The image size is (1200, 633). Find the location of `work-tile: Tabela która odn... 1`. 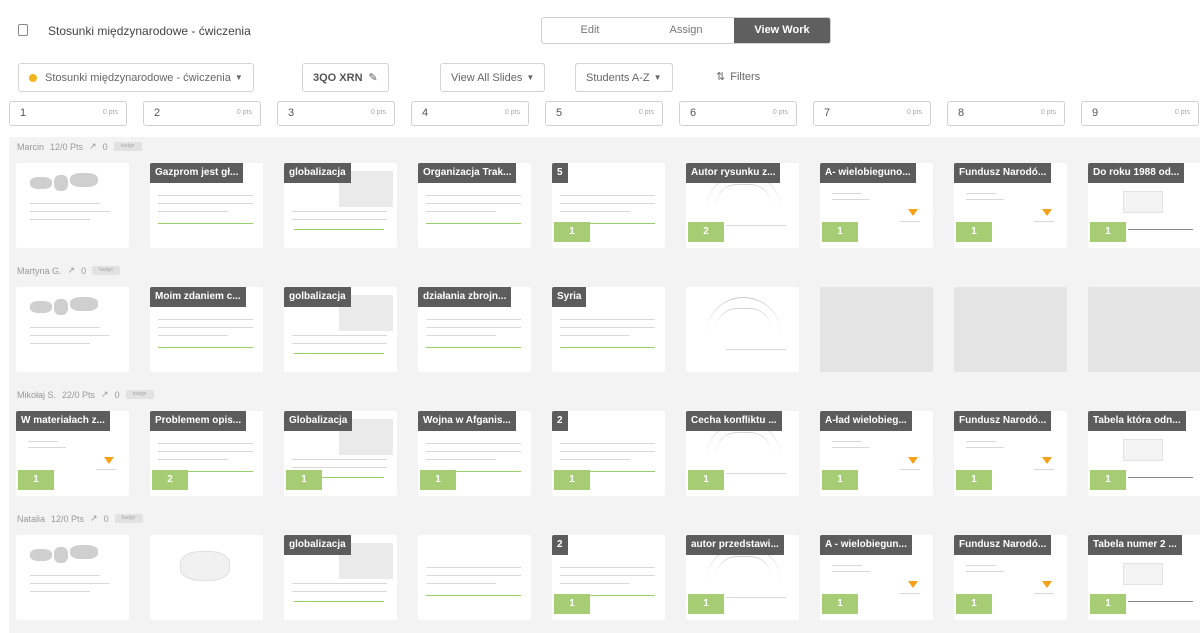

work-tile: Tabela która odn... 1 is located at coordinates (1144, 453).